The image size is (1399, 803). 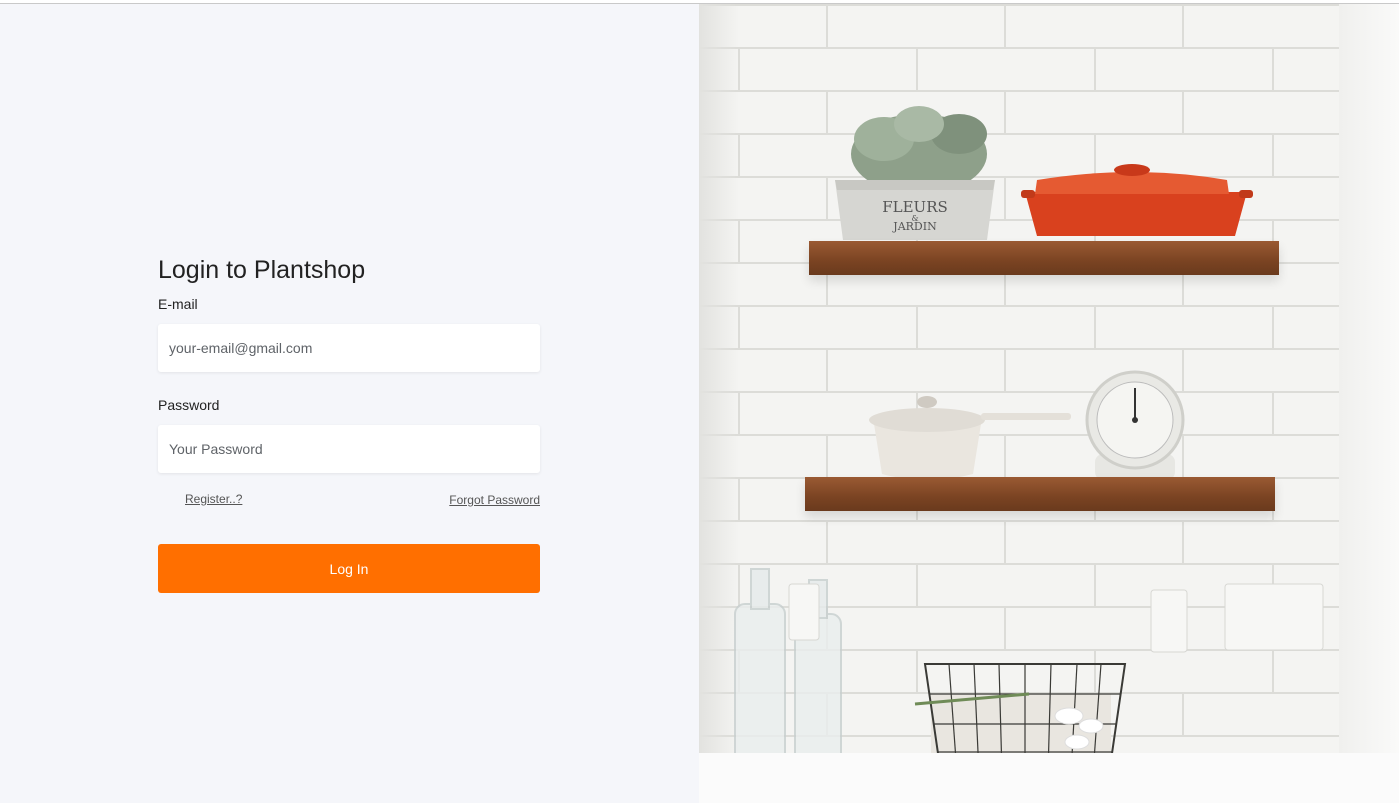 I want to click on red-casserole, so click(x=1137, y=200).